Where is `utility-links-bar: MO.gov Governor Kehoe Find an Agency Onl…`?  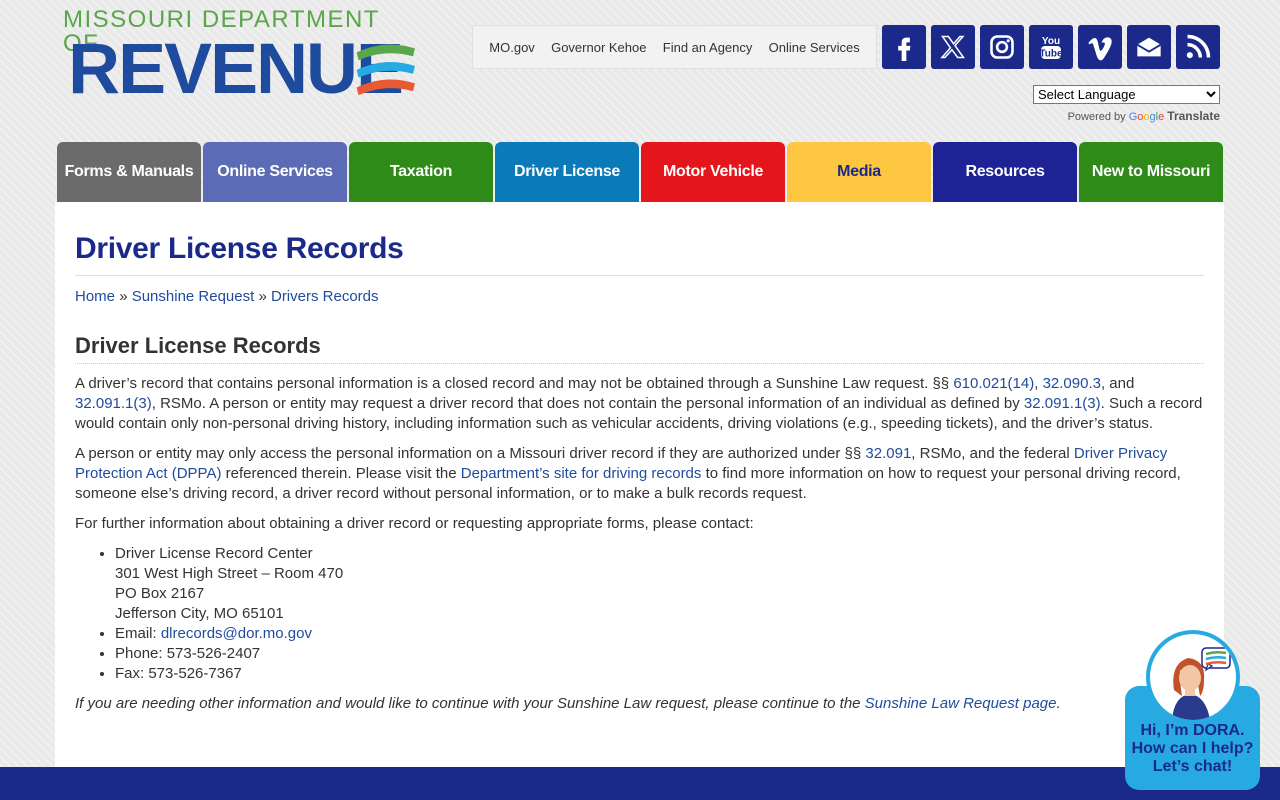
utility-links-bar: MO.gov Governor Kehoe Find an Agency Onl… is located at coordinates (674, 47).